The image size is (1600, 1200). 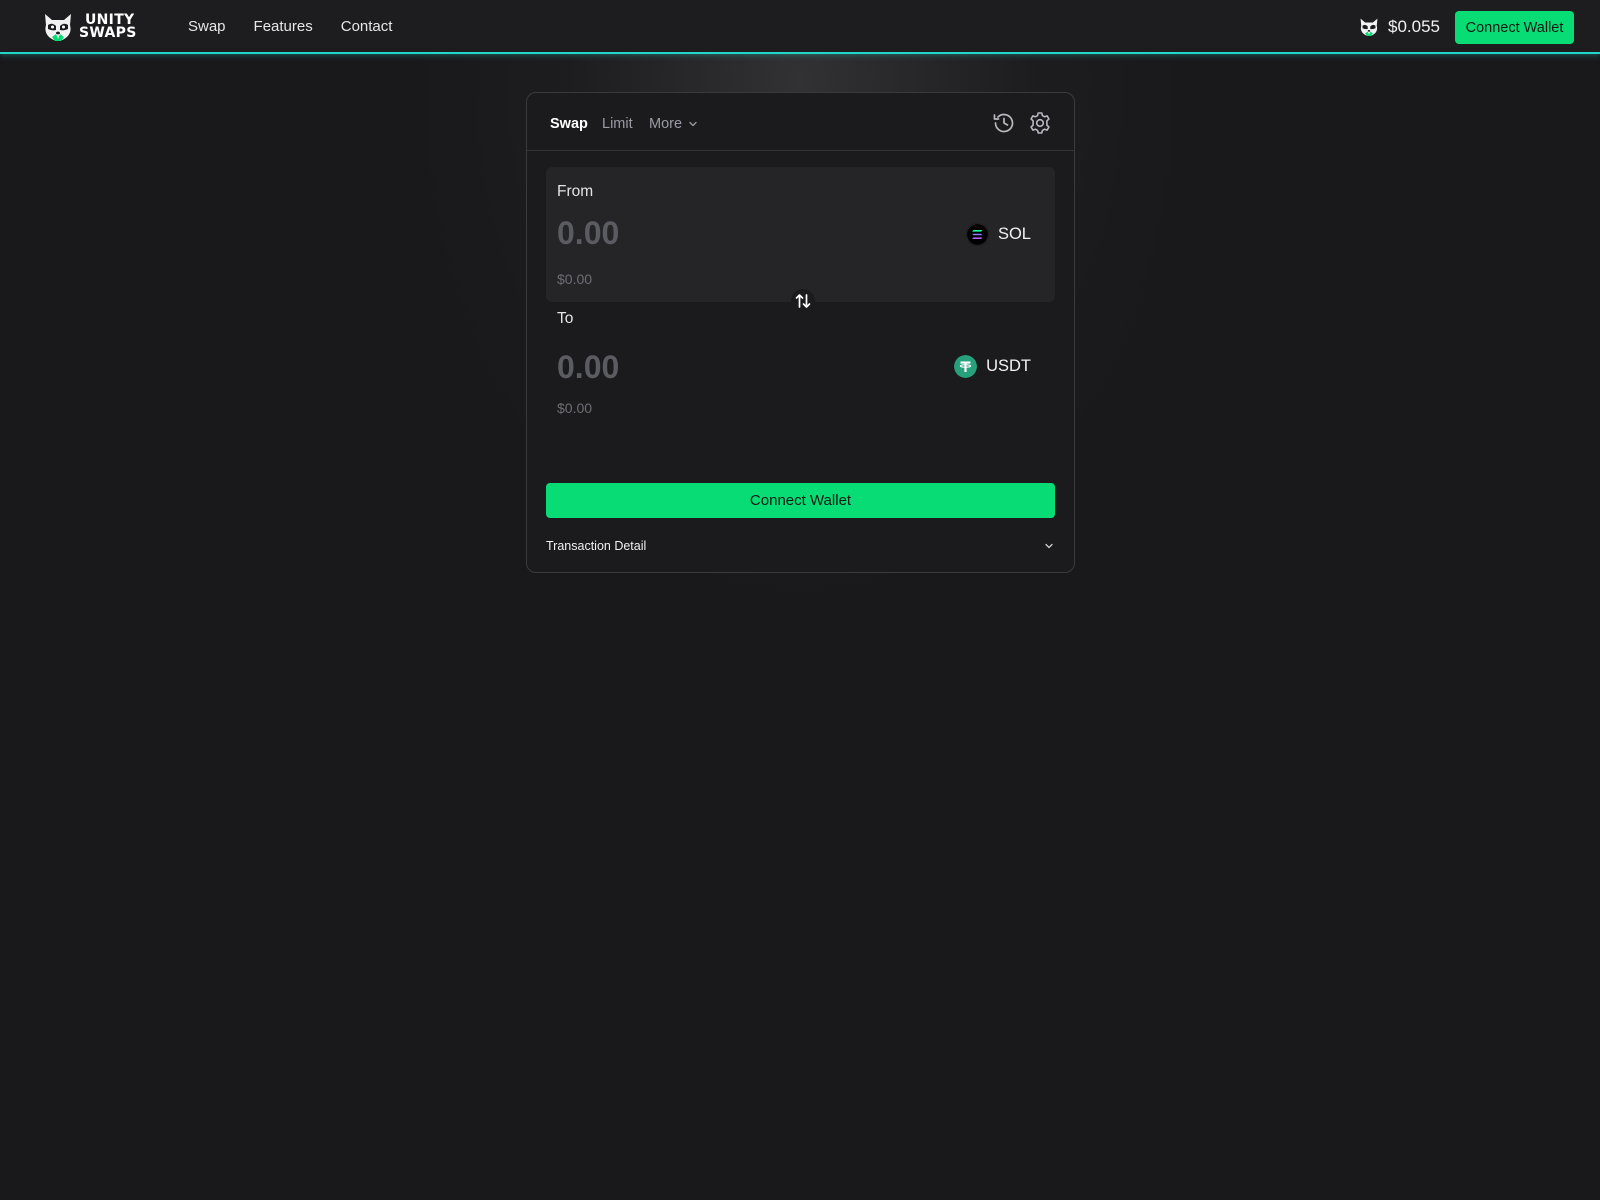 I want to click on swap-card: Swap Limit More From $0.00, so click(x=800, y=332).